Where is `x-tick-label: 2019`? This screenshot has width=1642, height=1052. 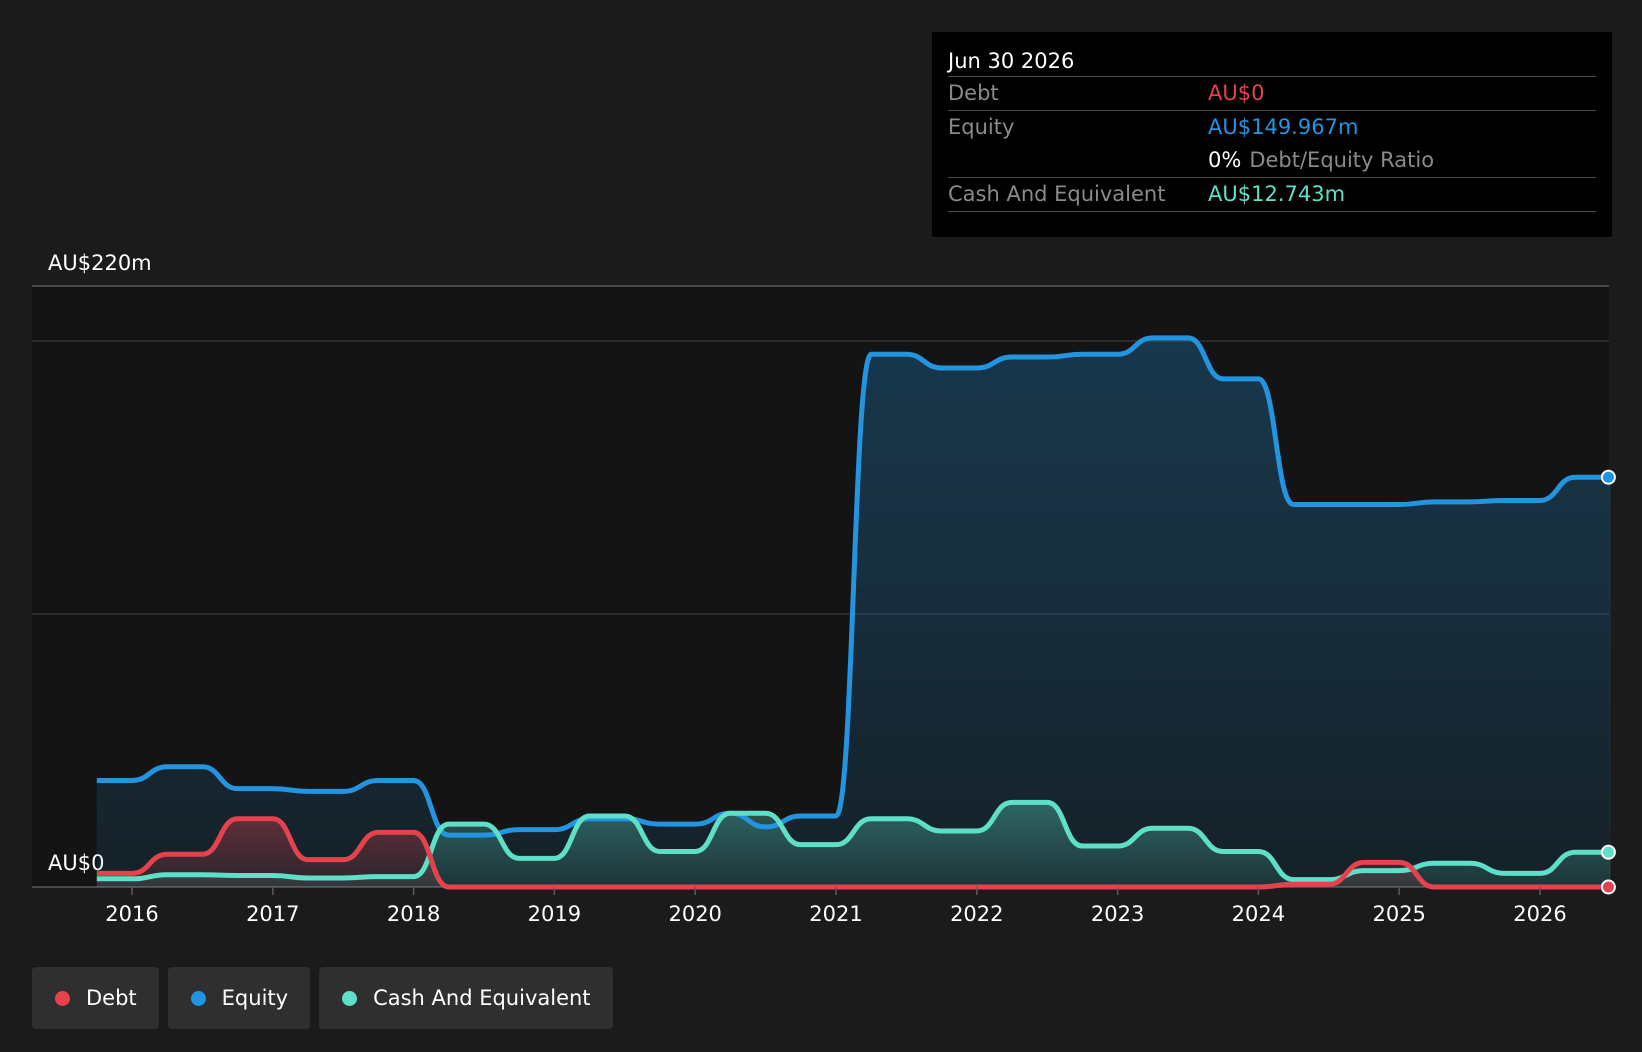 x-tick-label: 2019 is located at coordinates (554, 914).